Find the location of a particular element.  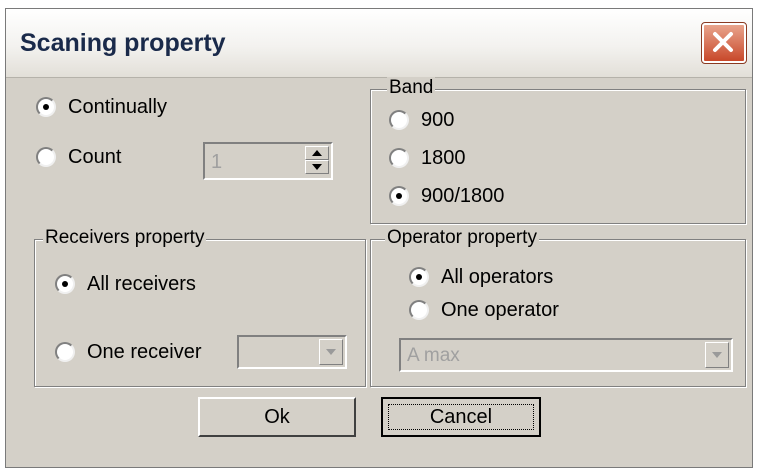

spin-up-button is located at coordinates (317, 153).